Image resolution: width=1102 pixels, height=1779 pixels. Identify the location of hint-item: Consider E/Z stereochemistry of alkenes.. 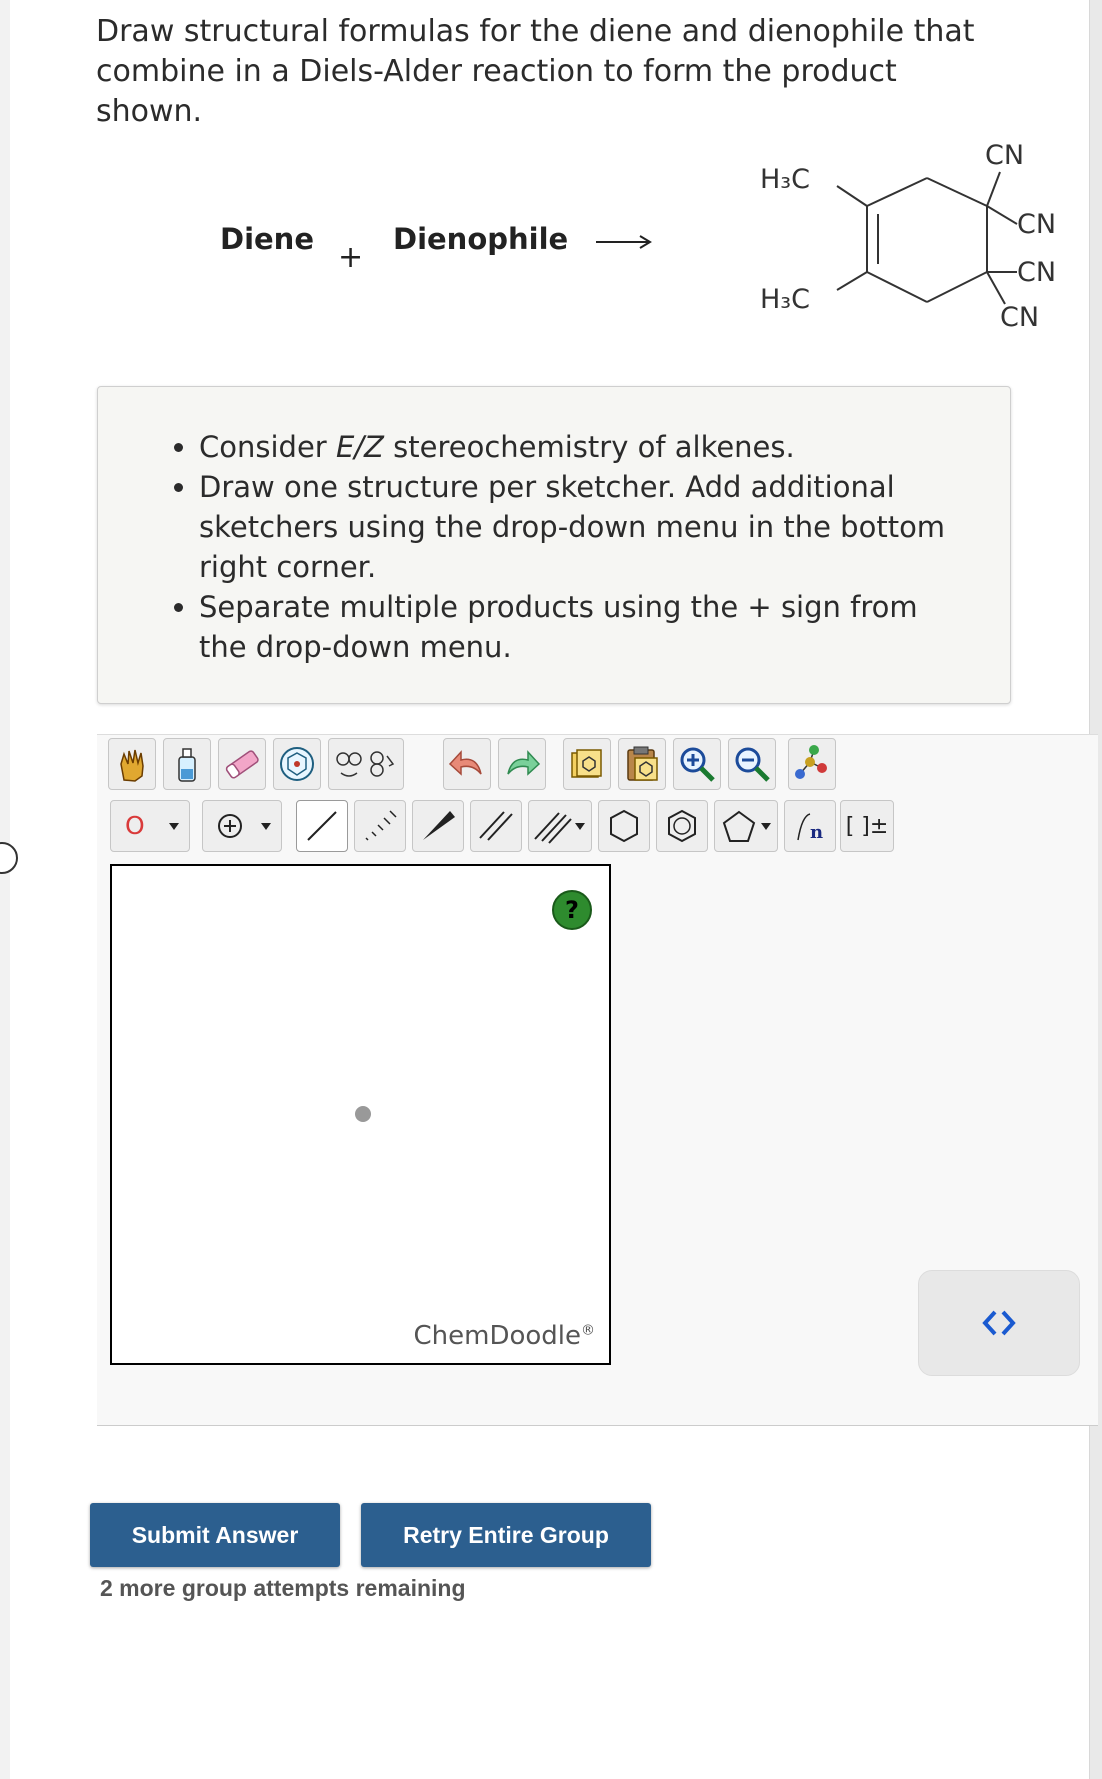
(574, 447).